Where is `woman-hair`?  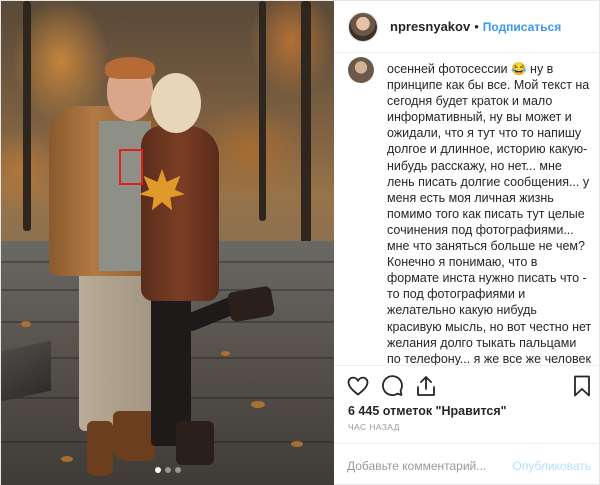
woman-hair is located at coordinates (176, 103).